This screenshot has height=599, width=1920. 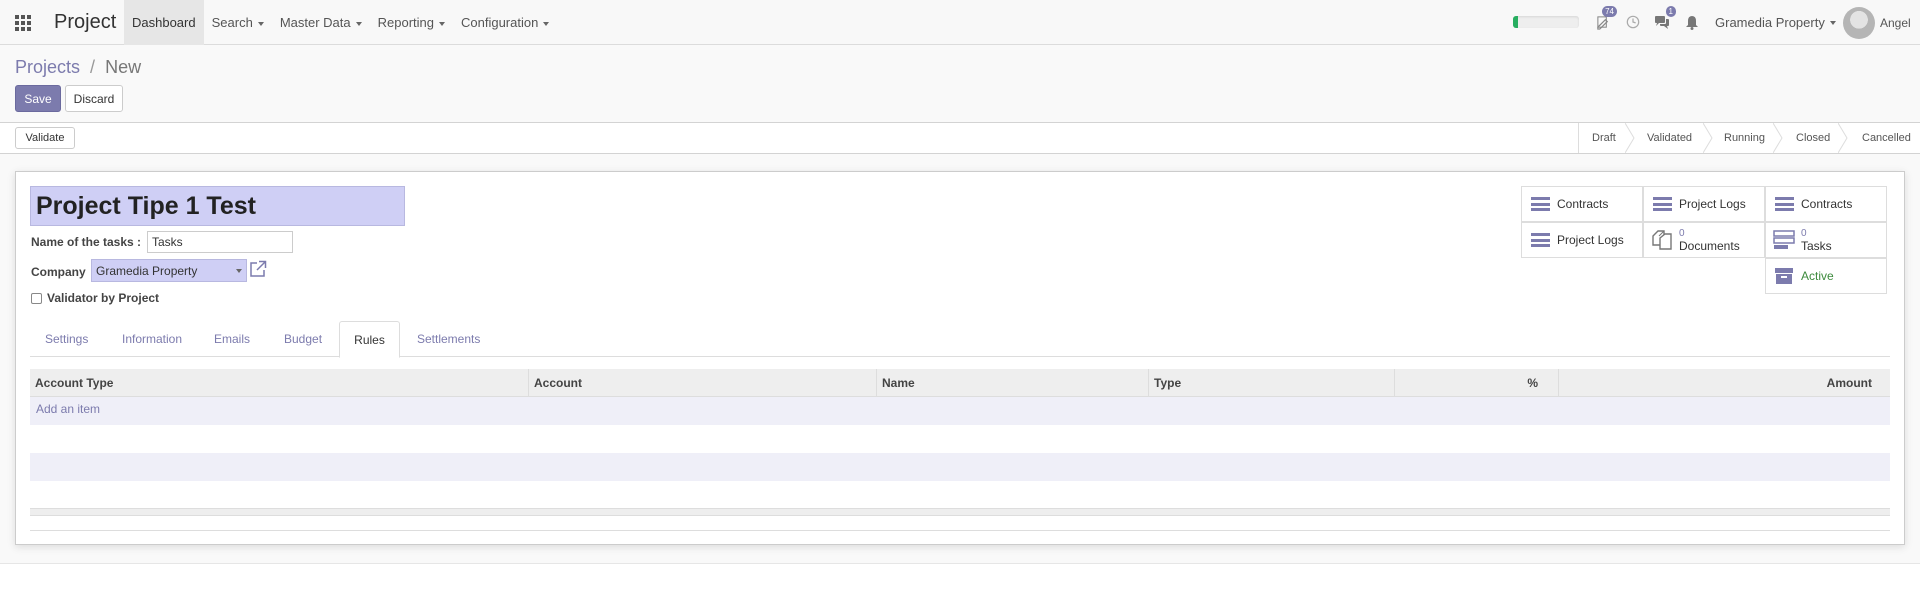 I want to click on menu-reporting: Reporting, so click(x=411, y=22).